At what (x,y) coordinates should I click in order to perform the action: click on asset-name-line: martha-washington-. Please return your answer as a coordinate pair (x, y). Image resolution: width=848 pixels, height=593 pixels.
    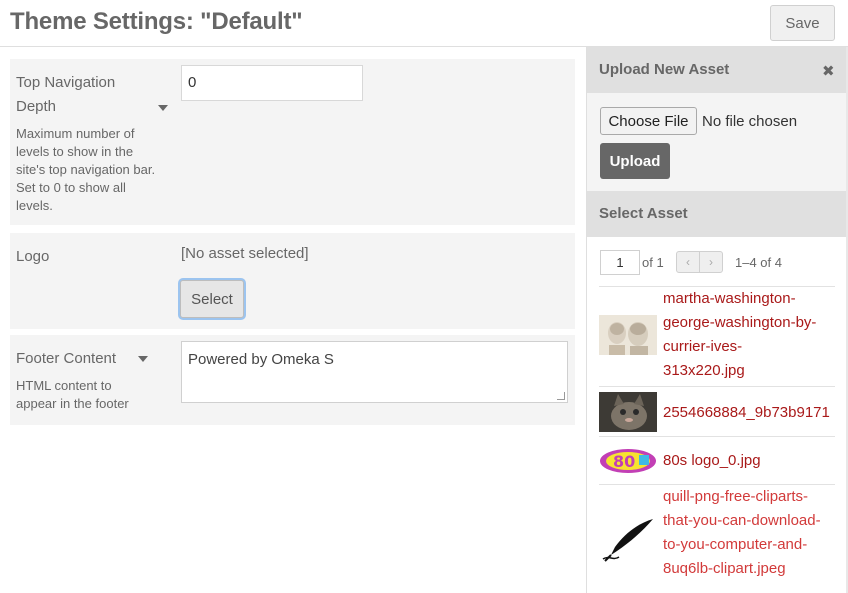
    Looking at the image, I should click on (729, 299).